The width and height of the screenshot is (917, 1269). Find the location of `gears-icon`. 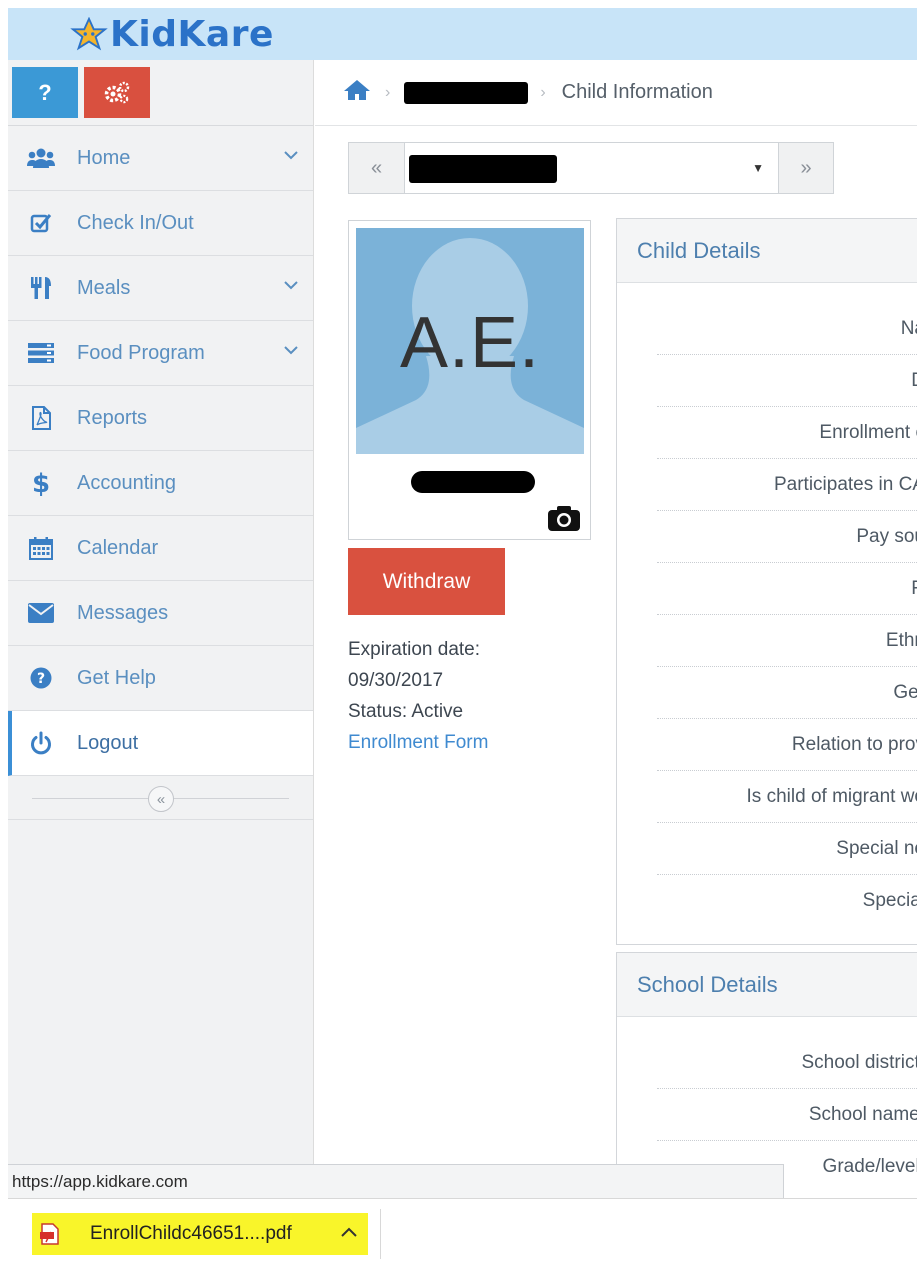

gears-icon is located at coordinates (117, 92).